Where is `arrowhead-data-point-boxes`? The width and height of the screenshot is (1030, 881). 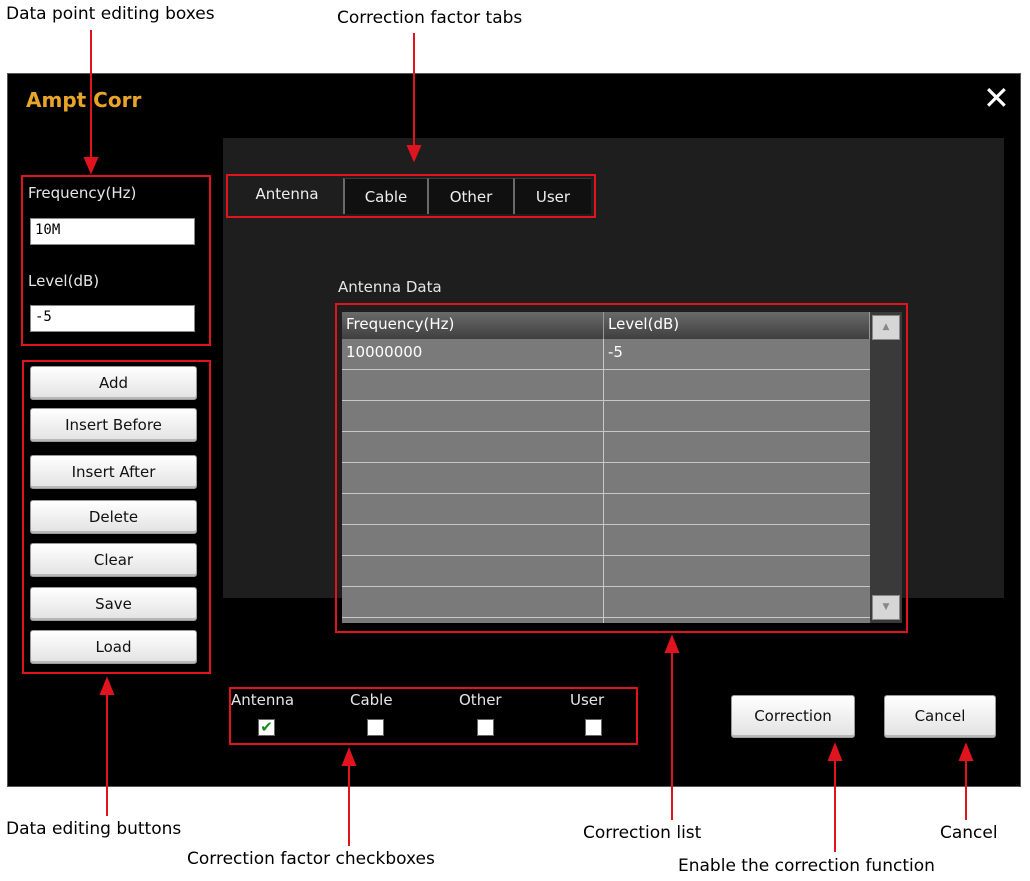
arrowhead-data-point-boxes is located at coordinates (91, 166).